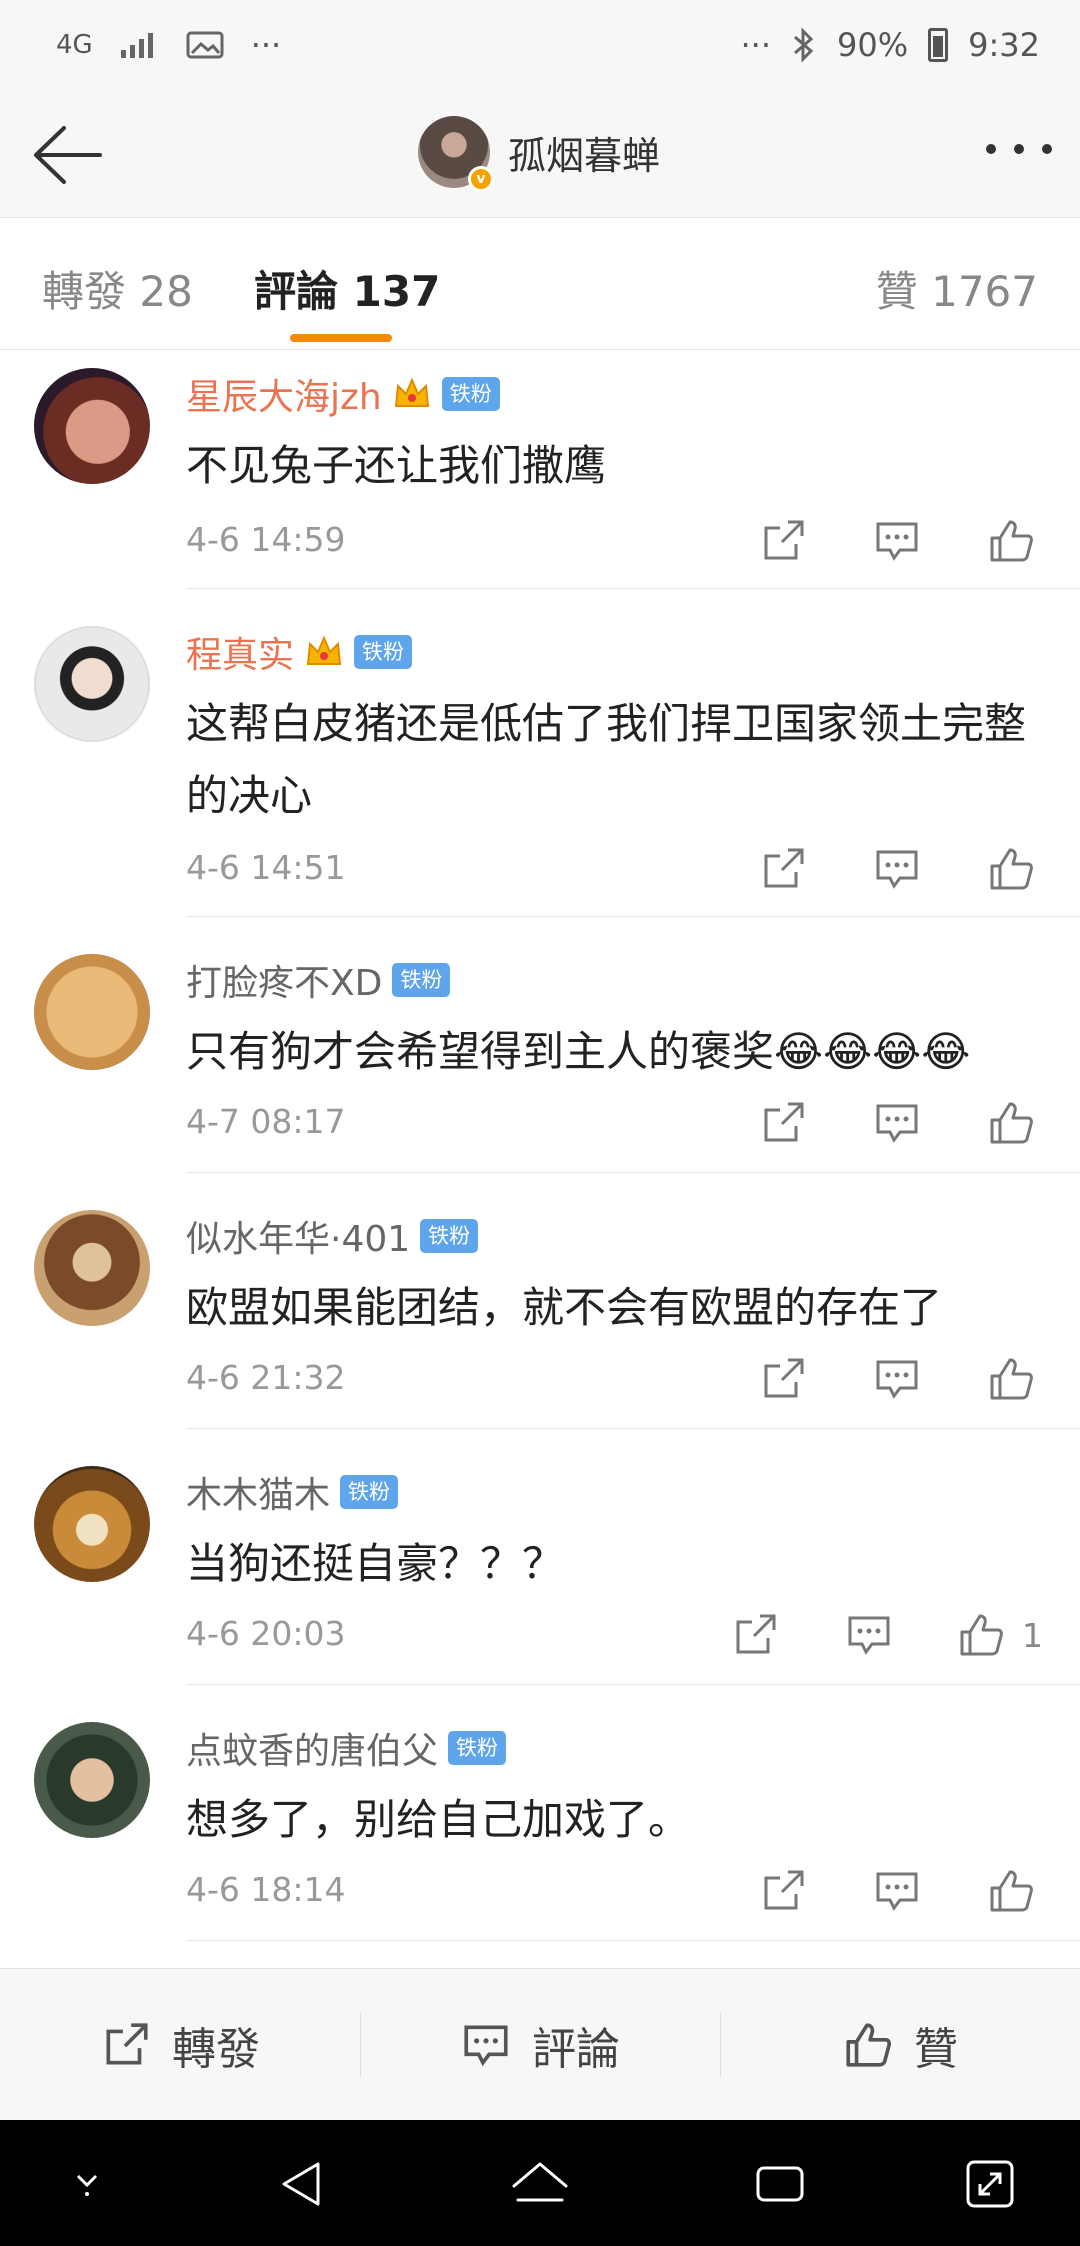  Describe the element at coordinates (900, 2044) in the screenshot. I see `like-button: 贊` at that location.